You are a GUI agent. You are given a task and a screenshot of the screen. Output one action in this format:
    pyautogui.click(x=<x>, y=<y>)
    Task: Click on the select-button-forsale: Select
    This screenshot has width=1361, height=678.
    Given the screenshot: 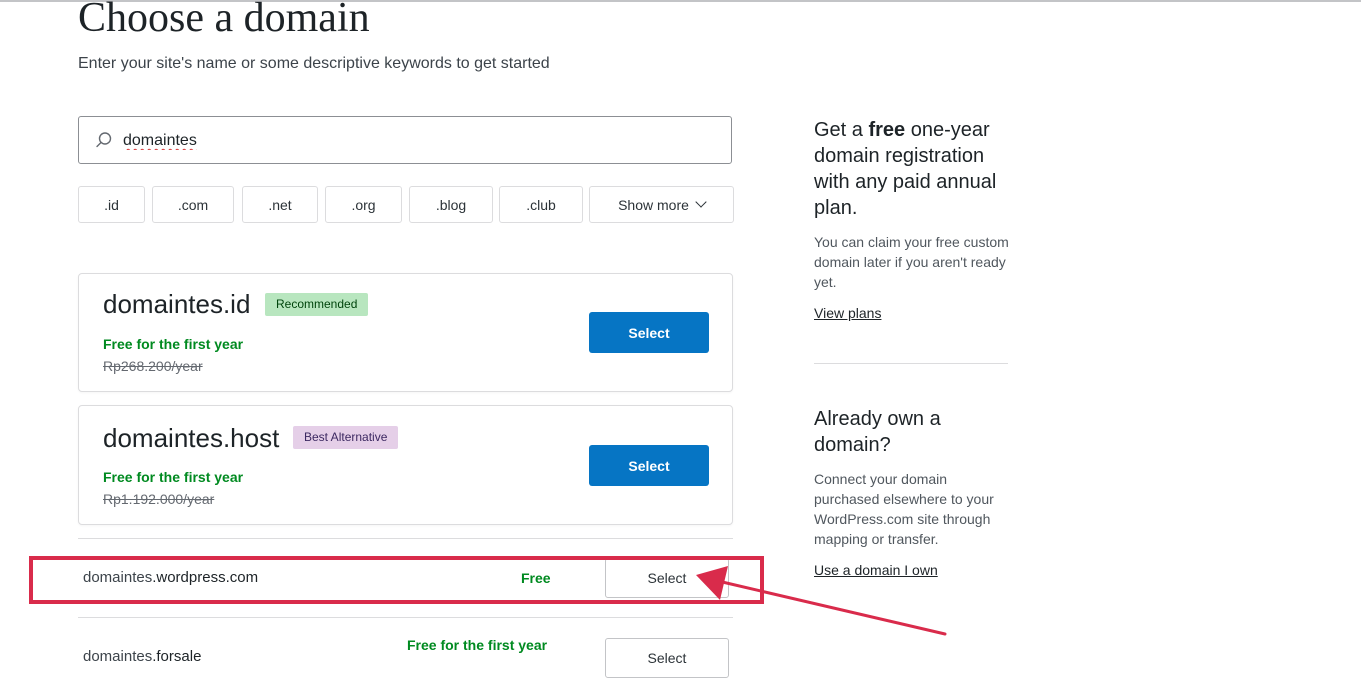 What is the action you would take?
    pyautogui.click(x=667, y=658)
    